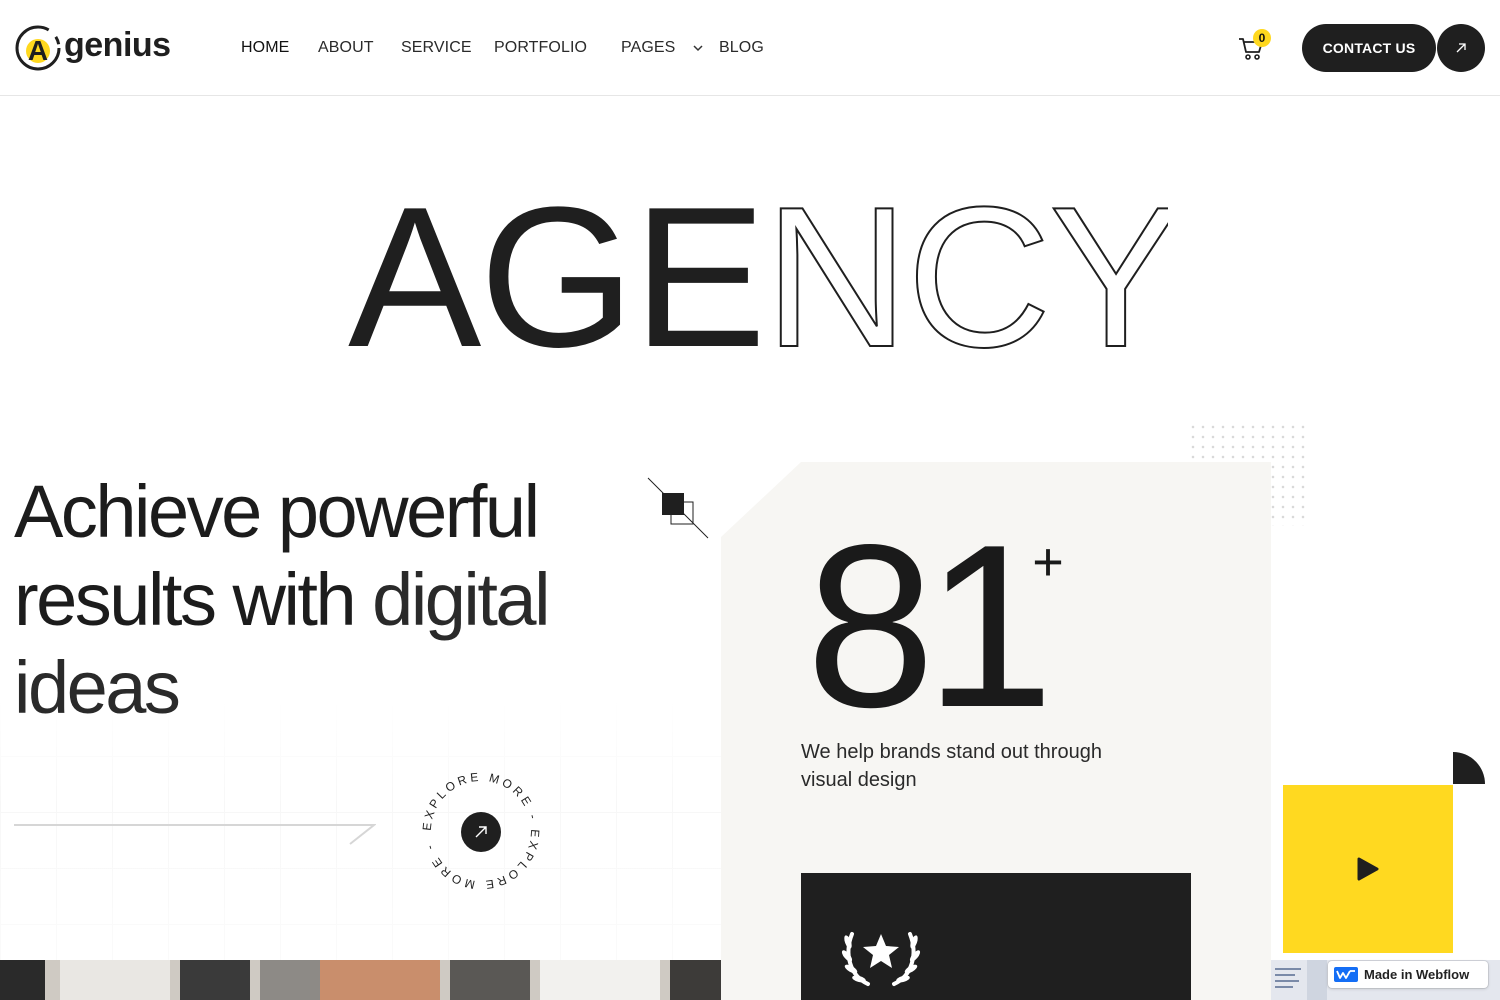  What do you see at coordinates (360, 980) in the screenshot?
I see `office-photo` at bounding box center [360, 980].